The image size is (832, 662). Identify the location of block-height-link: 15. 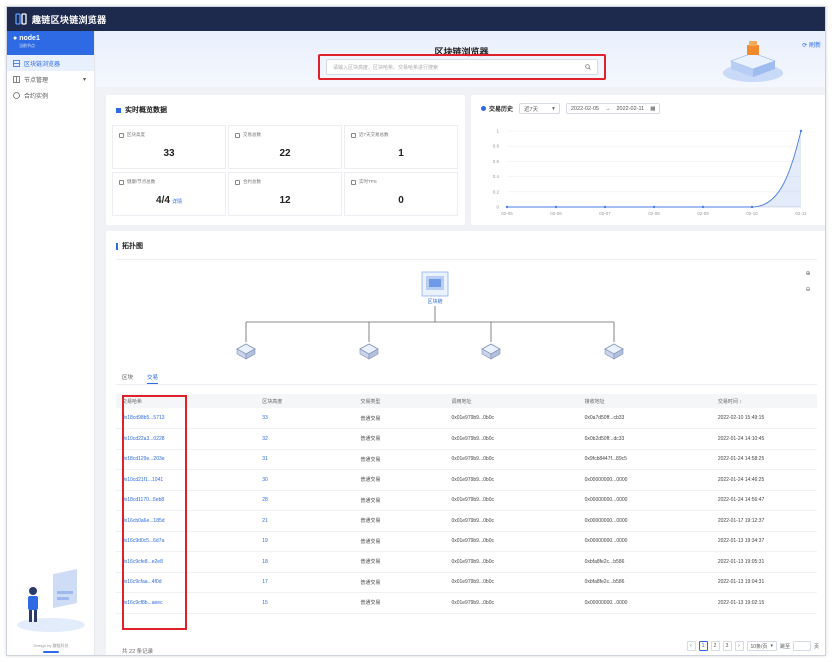
(305, 603).